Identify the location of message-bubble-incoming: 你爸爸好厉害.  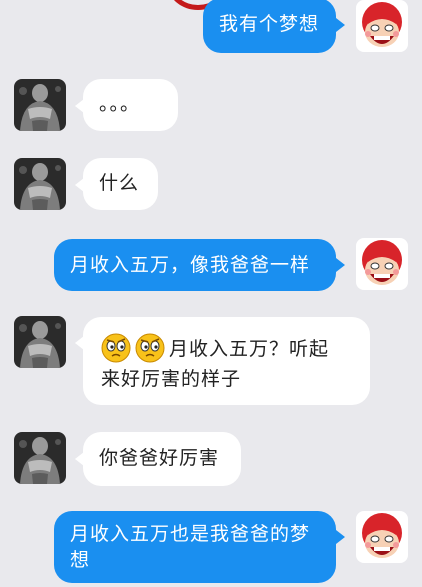
(162, 459).